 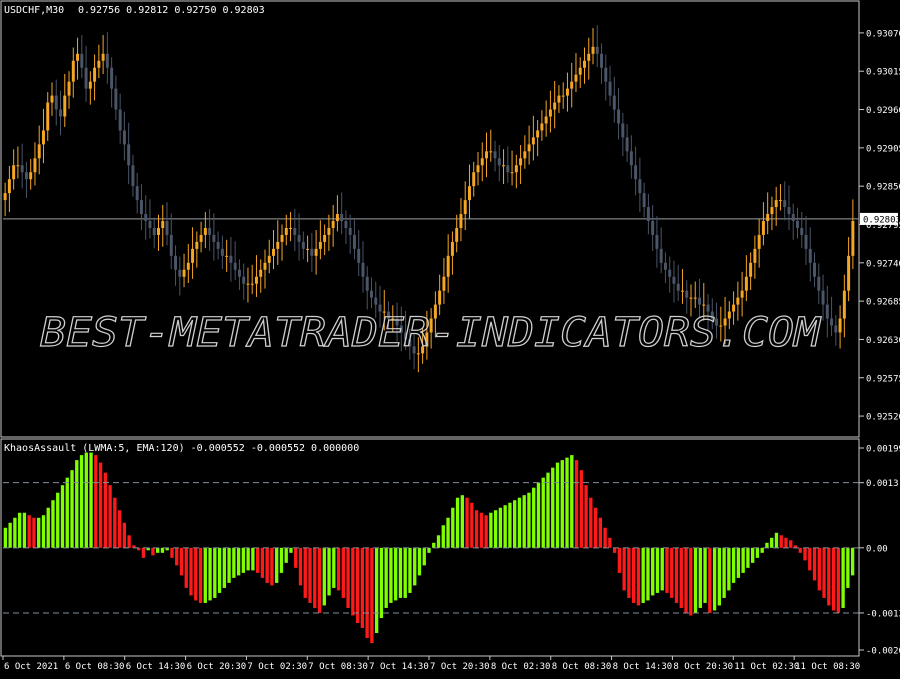 I want to click on price-tick-label: 0.92740, so click(x=883, y=264).